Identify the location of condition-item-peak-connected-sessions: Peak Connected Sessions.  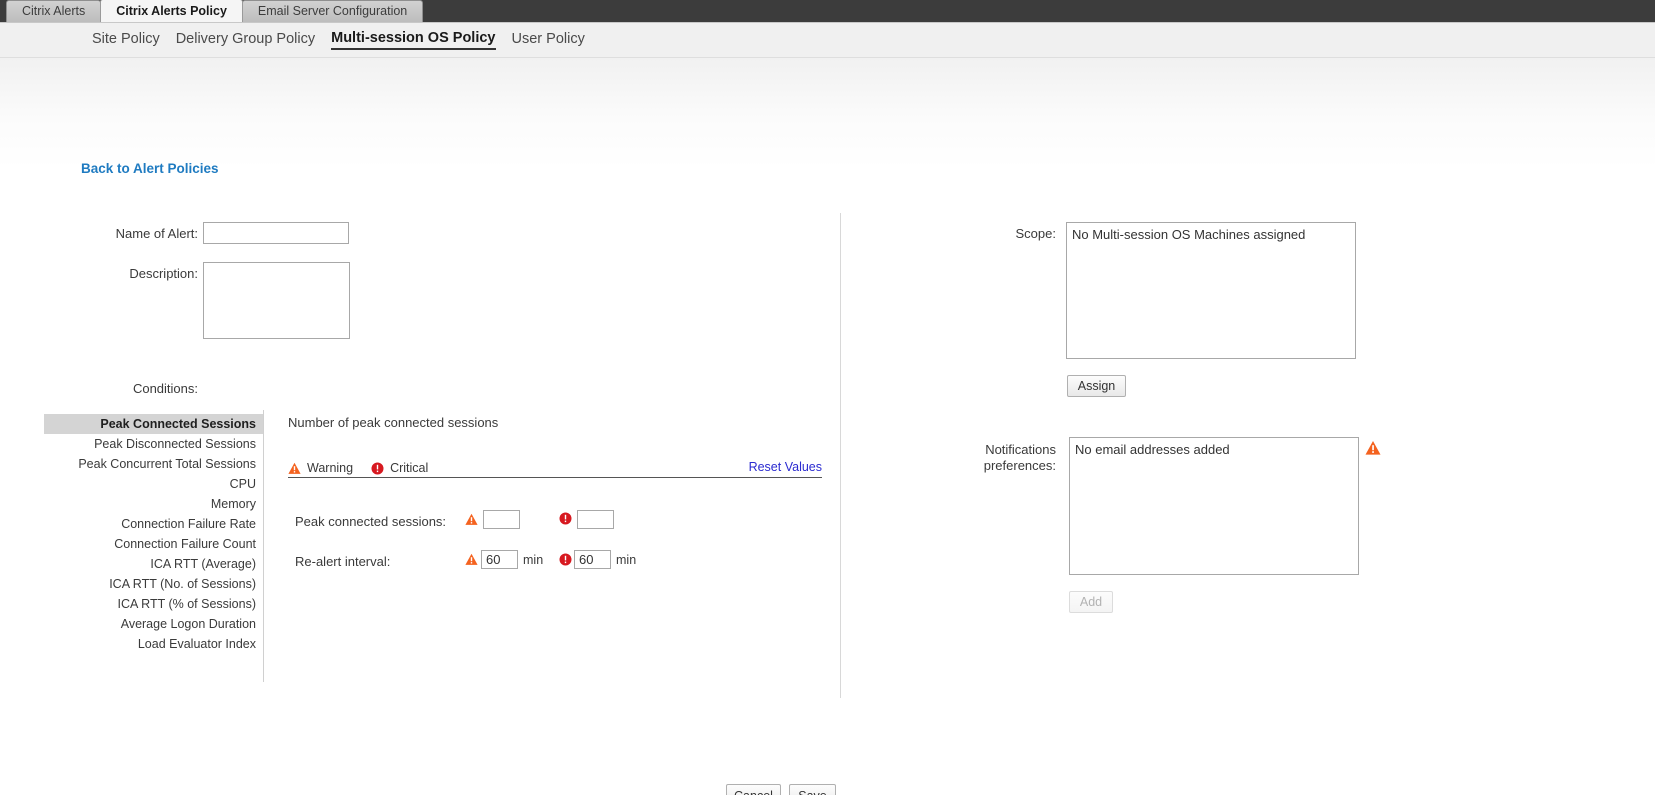
(153, 424).